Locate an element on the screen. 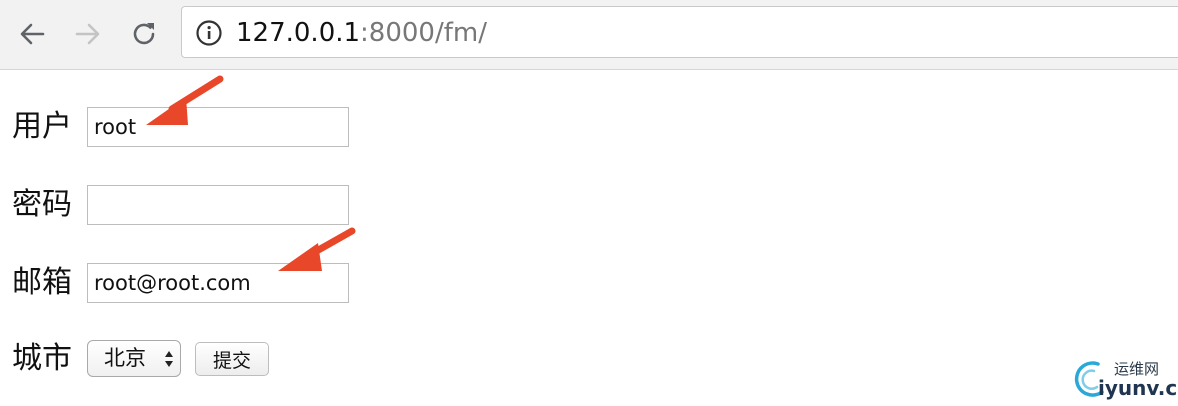  user-input is located at coordinates (218, 127).